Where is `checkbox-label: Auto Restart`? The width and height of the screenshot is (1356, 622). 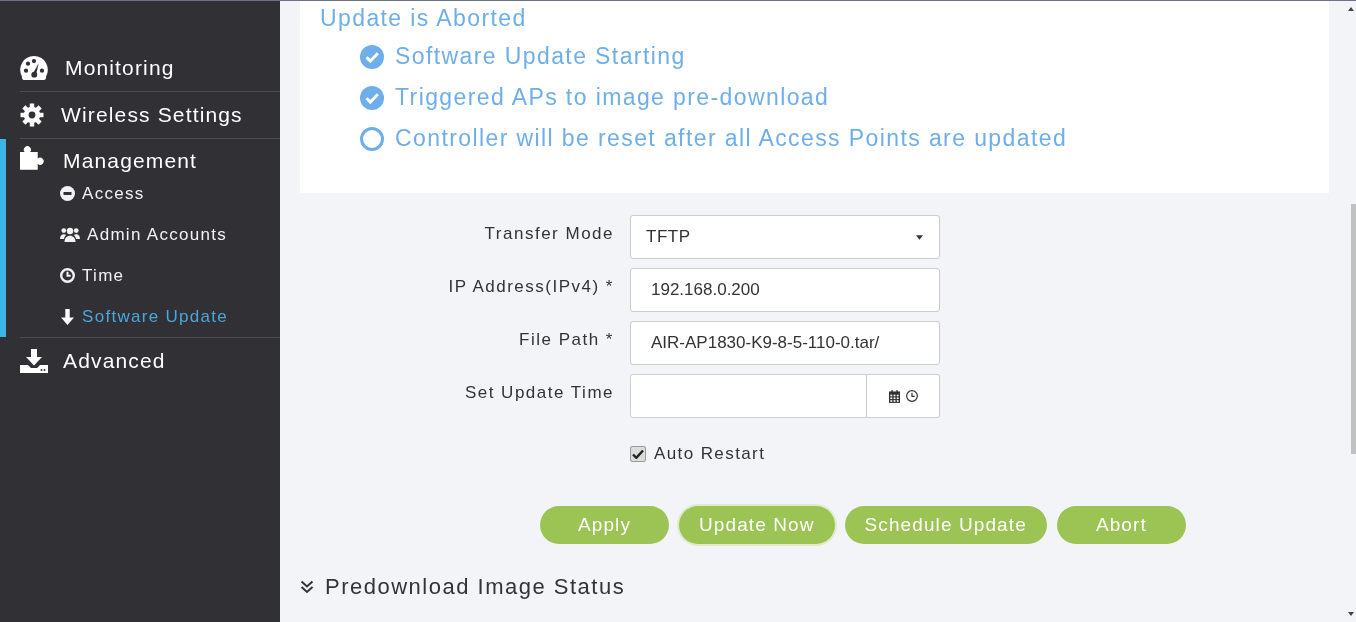 checkbox-label: Auto Restart is located at coordinates (710, 454).